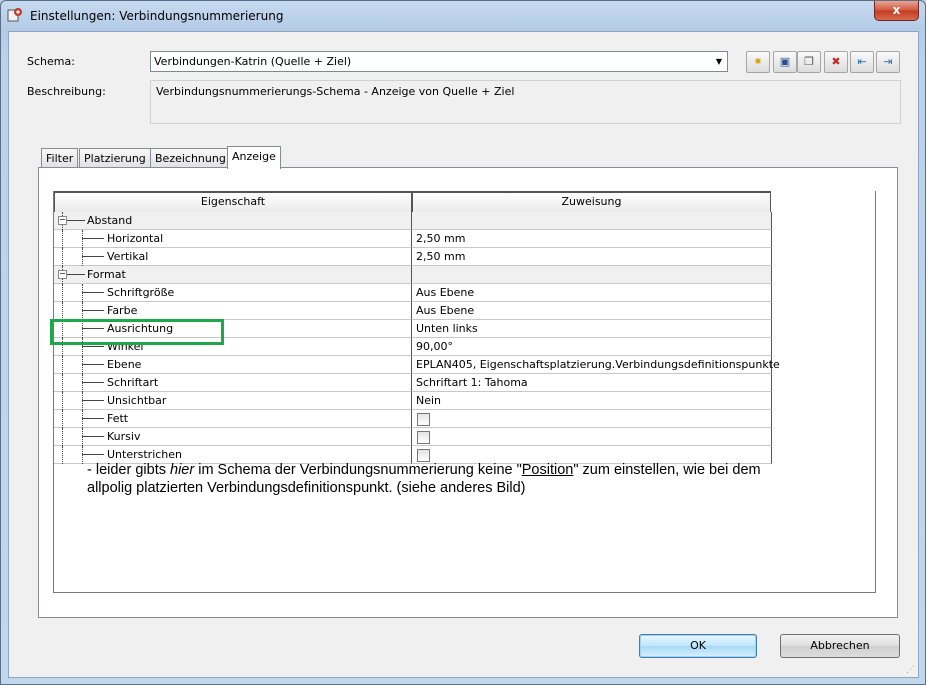  I want to click on property-row: Farbe Aus Ebene, so click(413, 311).